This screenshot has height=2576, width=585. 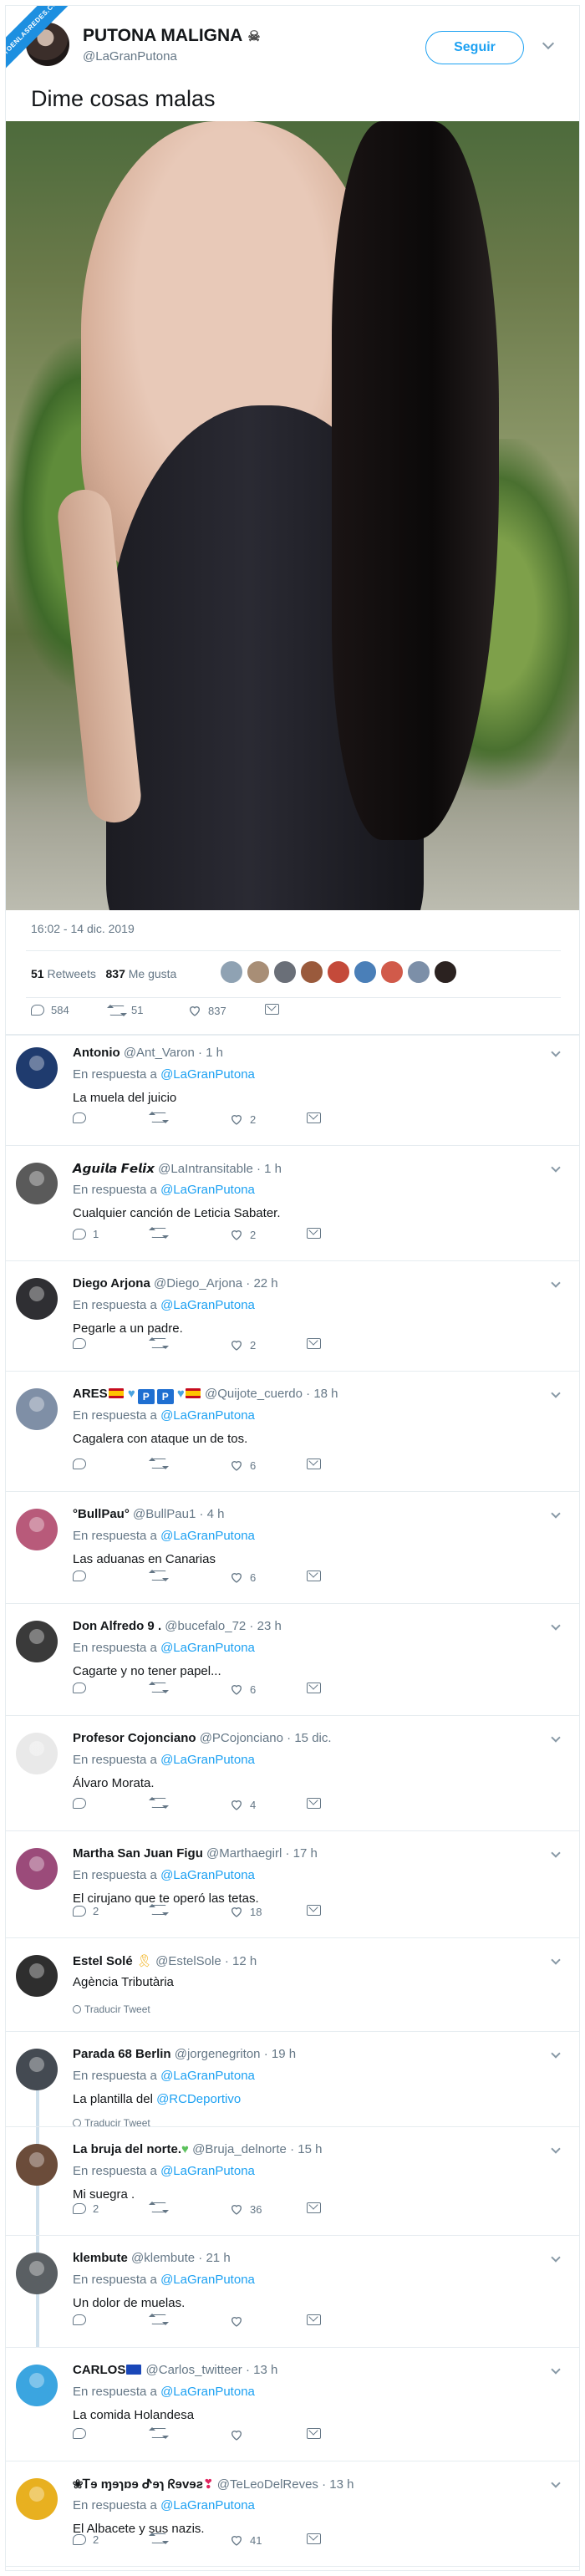 I want to click on like-action: 4, so click(x=243, y=1804).